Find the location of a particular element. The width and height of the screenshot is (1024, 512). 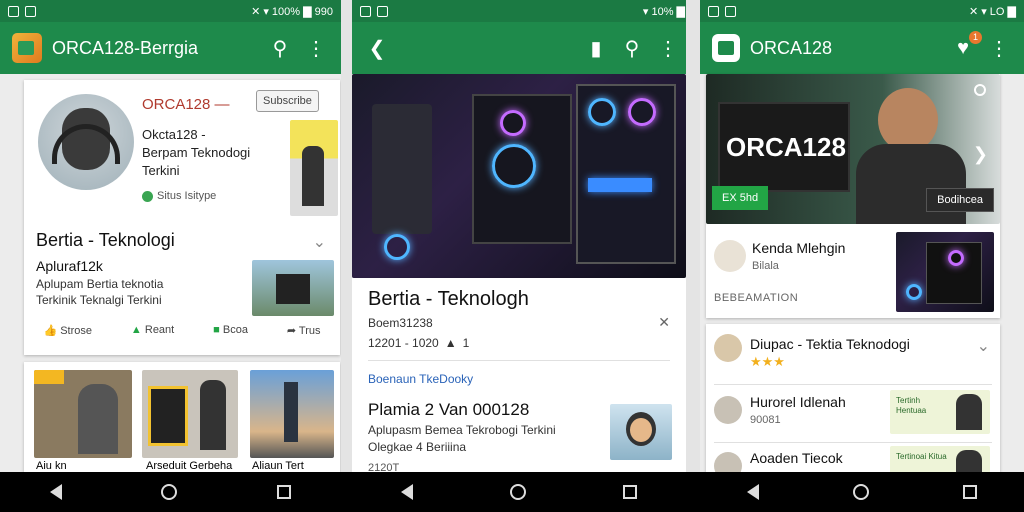

action-share: 👍 Strose is located at coordinates (67, 330).